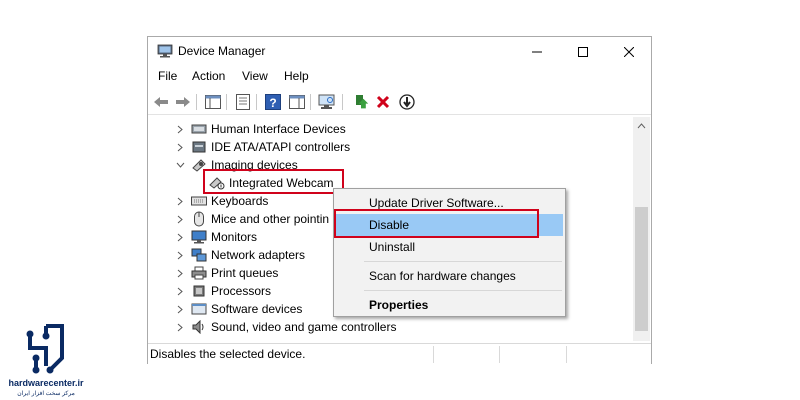 The height and width of the screenshot is (400, 800). I want to click on minimize-button, so click(537, 52).